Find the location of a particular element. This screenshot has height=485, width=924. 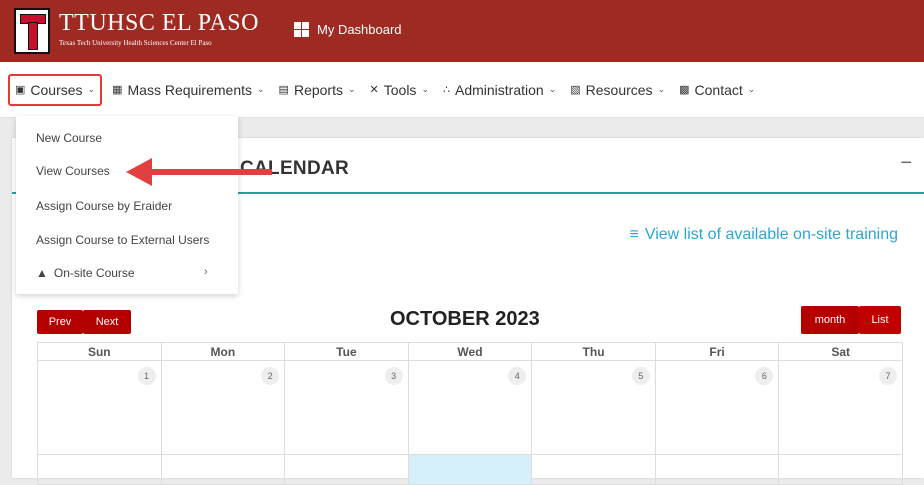

weekday-header: Sat is located at coordinates (840, 351).